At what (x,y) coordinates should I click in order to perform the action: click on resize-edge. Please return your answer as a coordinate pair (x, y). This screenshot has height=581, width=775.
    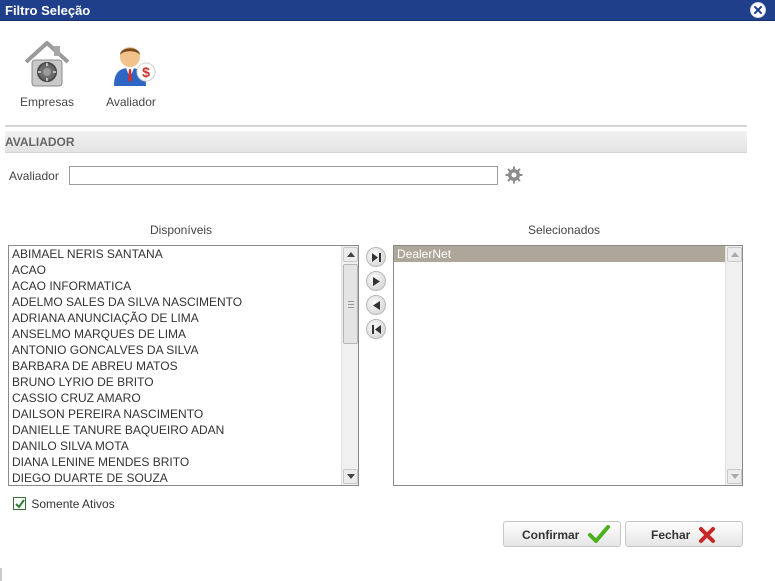
    Looking at the image, I should click on (1, 574).